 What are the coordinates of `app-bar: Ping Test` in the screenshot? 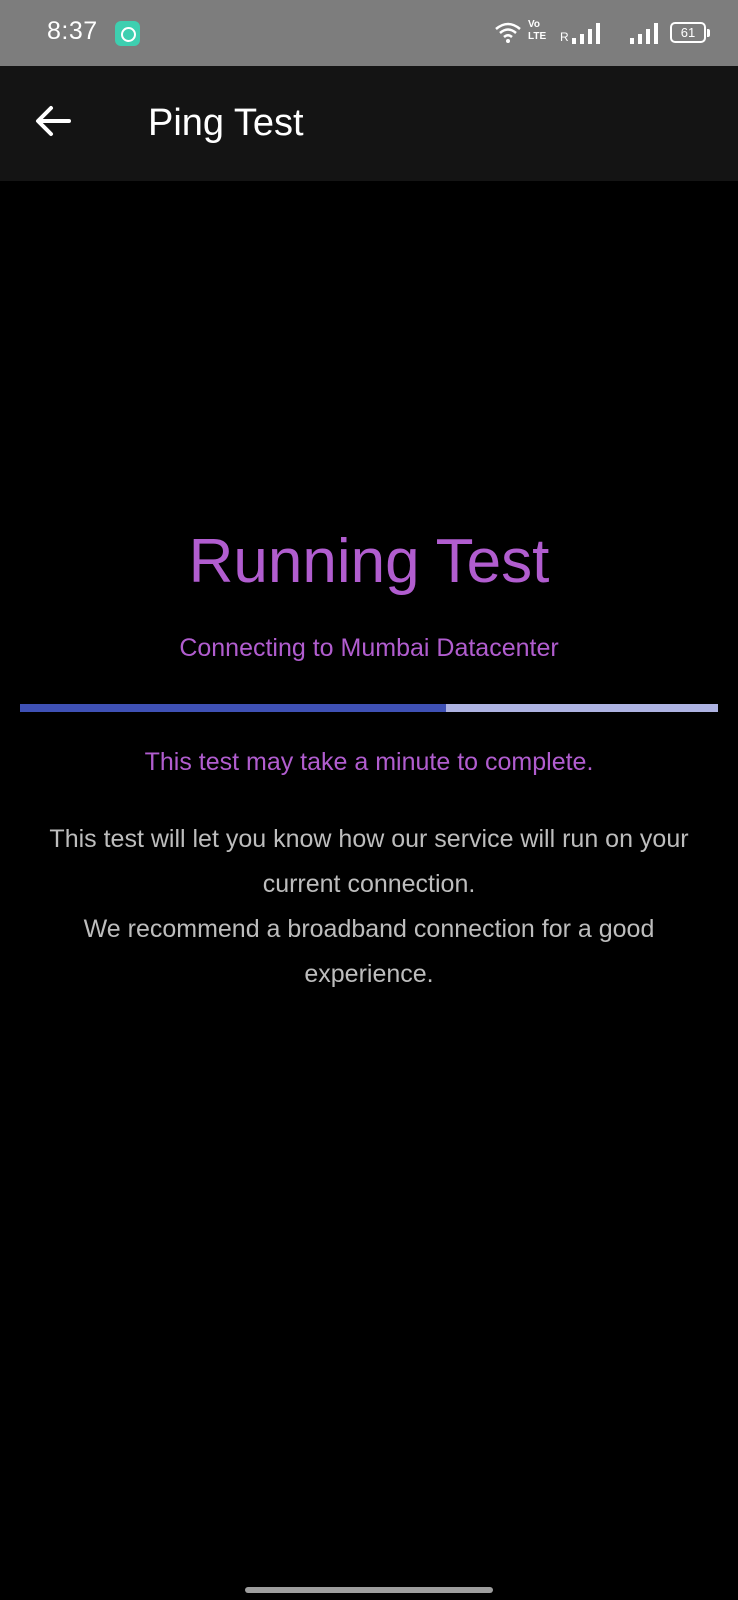 It's located at (369, 123).